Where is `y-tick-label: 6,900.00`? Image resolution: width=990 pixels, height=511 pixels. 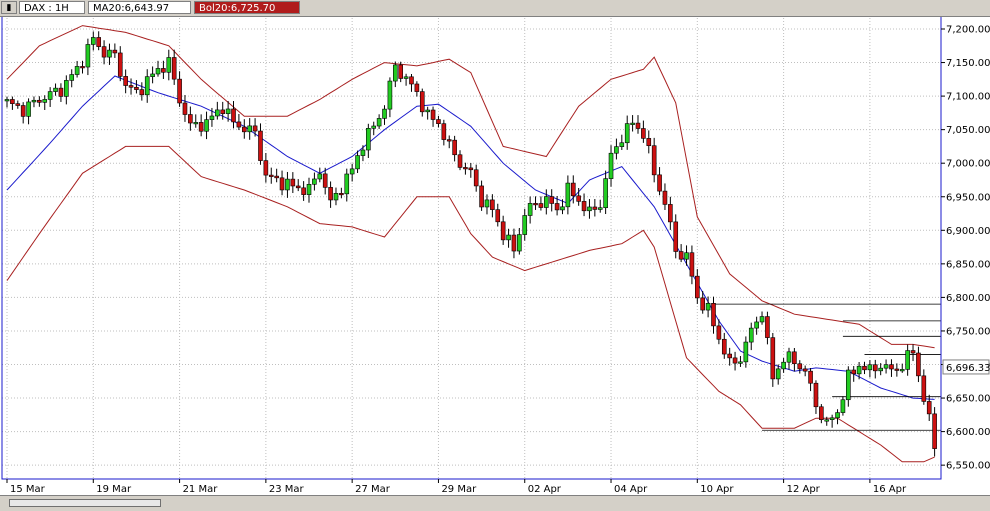
y-tick-label: 6,900.00 is located at coordinates (968, 231).